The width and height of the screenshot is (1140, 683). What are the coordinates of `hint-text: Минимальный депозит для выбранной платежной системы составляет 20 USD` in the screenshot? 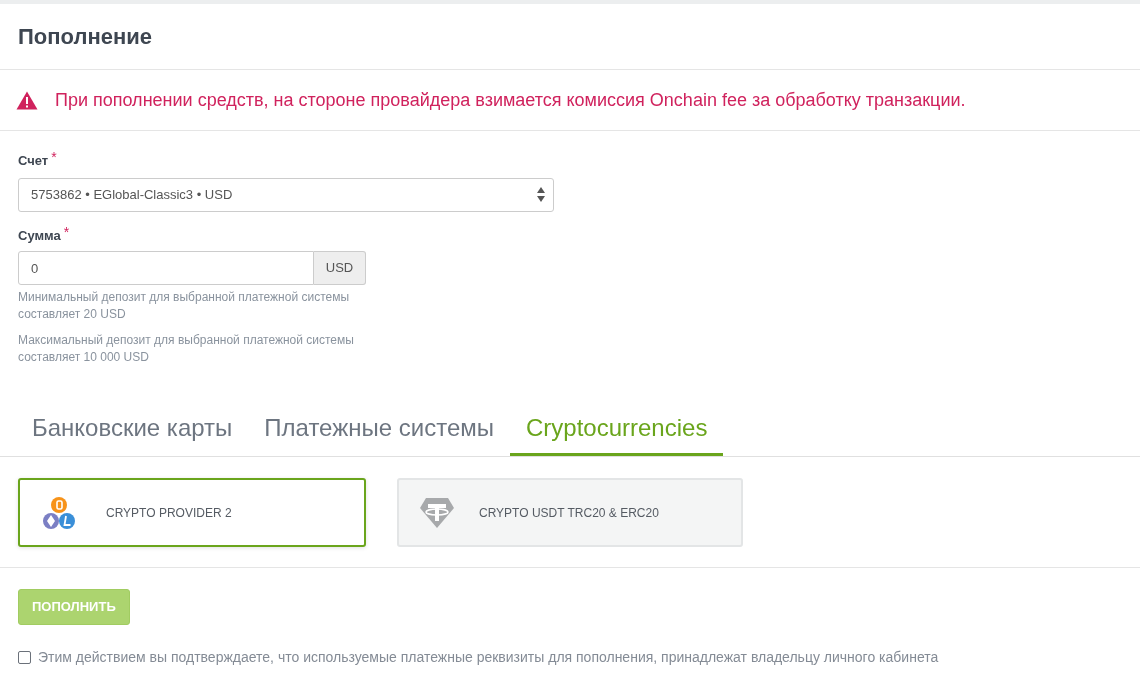 It's located at (184, 306).